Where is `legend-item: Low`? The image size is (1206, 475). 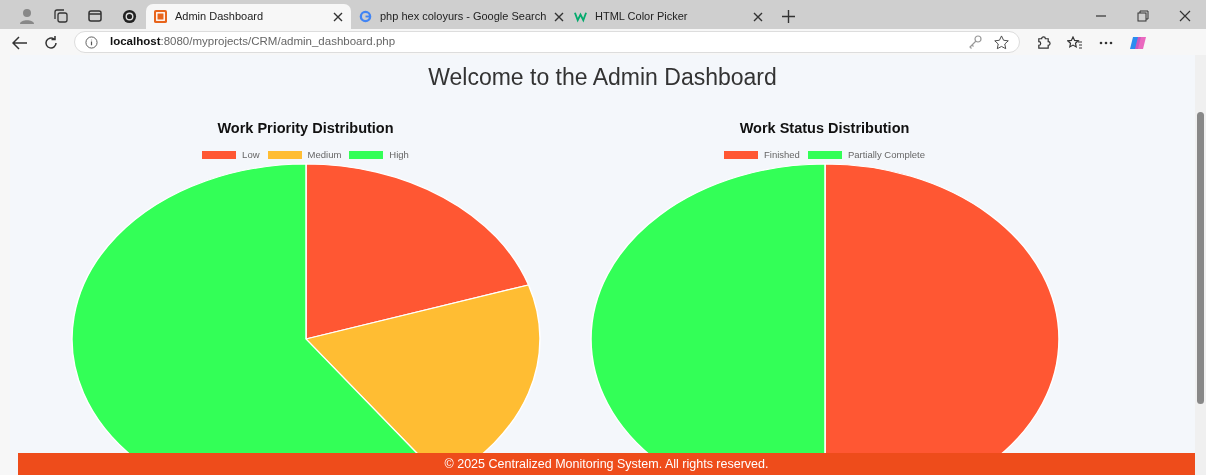
legend-item: Low is located at coordinates (231, 155).